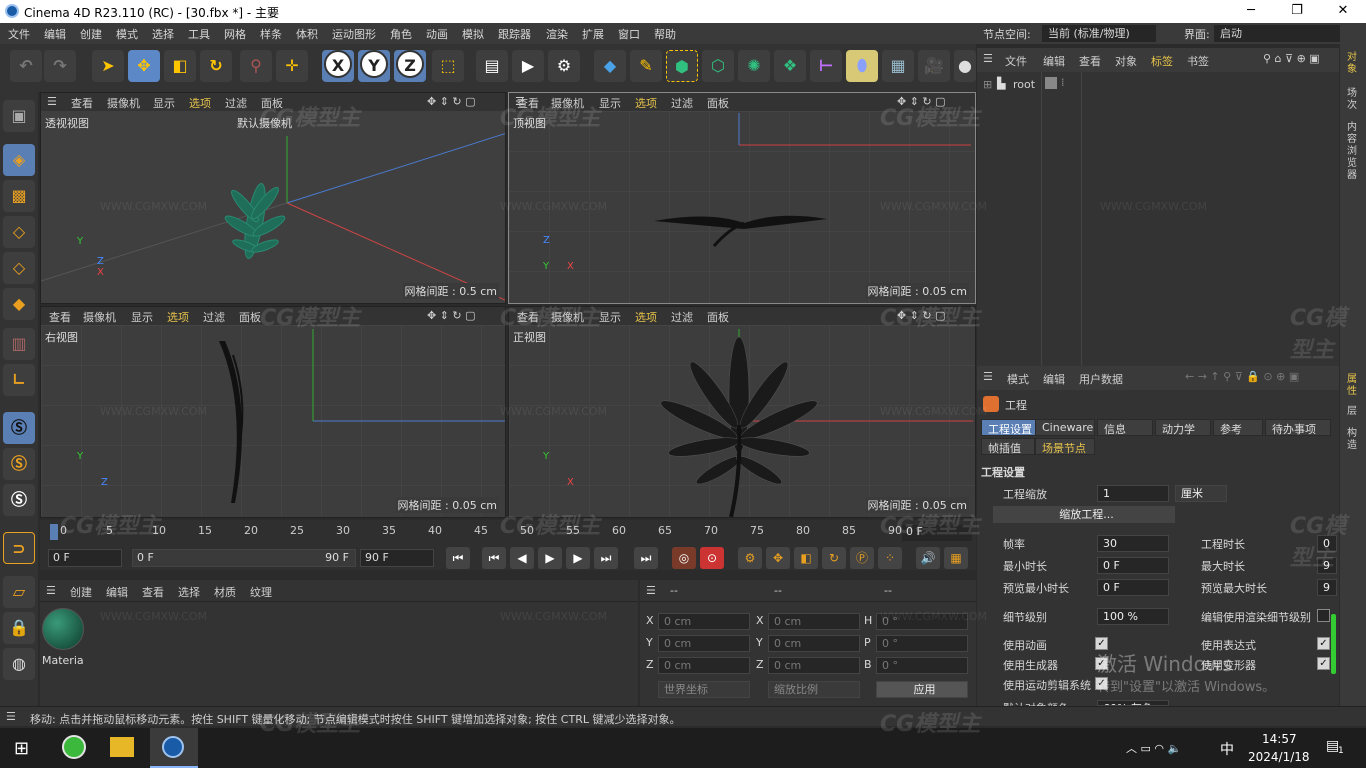 The height and width of the screenshot is (768, 1366). What do you see at coordinates (26, 66) in the screenshot?
I see `undo-icon: ↶` at bounding box center [26, 66].